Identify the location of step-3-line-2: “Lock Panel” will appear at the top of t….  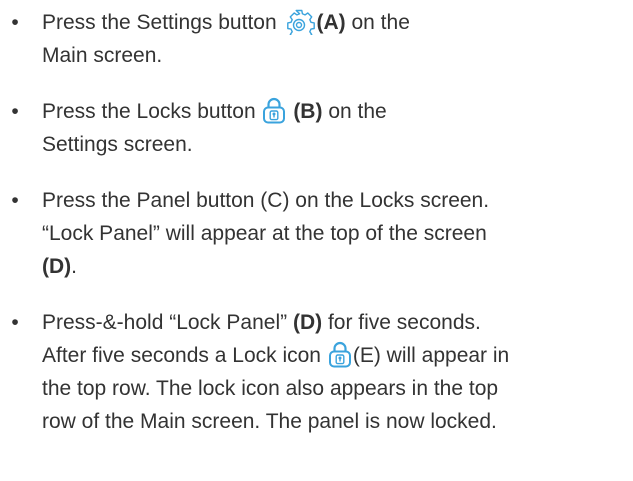
(264, 233).